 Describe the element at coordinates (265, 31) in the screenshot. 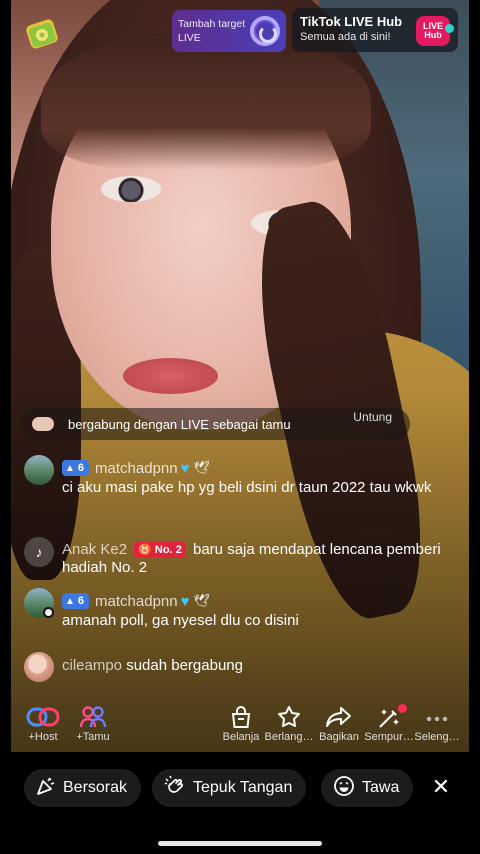

I see `goal-ring-icon` at that location.